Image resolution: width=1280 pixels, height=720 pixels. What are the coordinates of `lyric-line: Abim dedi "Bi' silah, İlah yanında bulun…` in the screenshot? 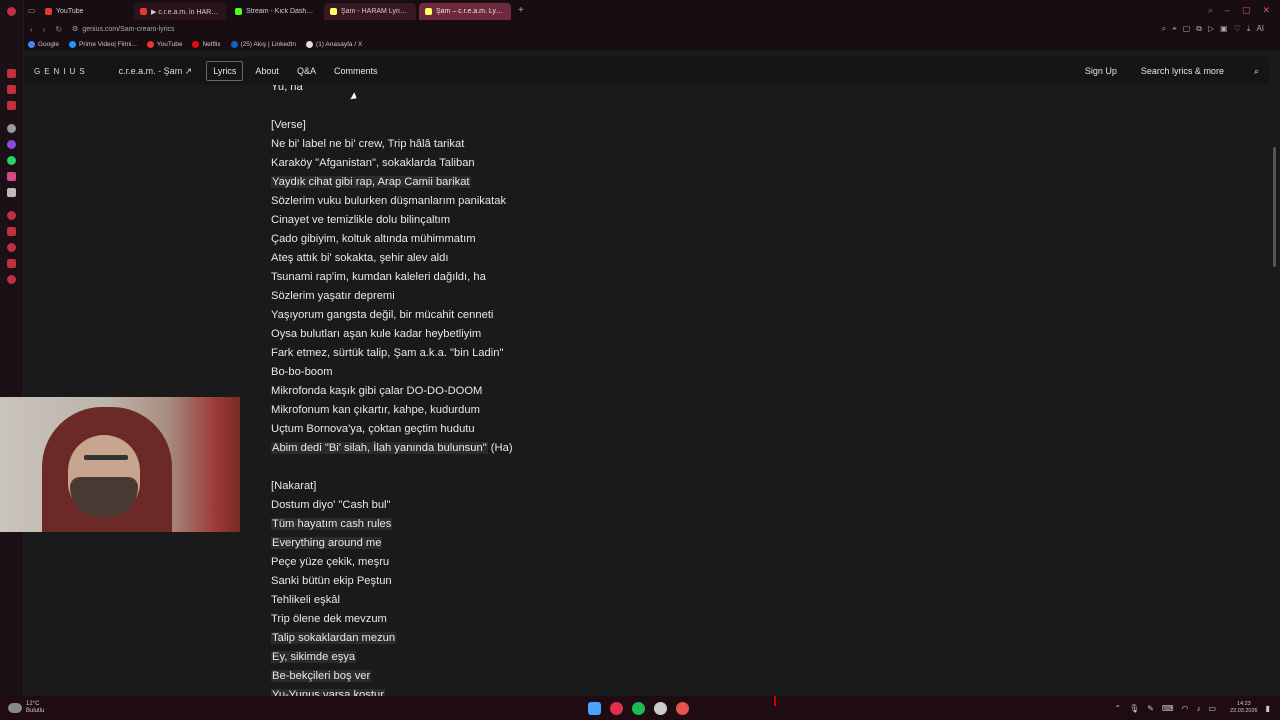 It's located at (392, 448).